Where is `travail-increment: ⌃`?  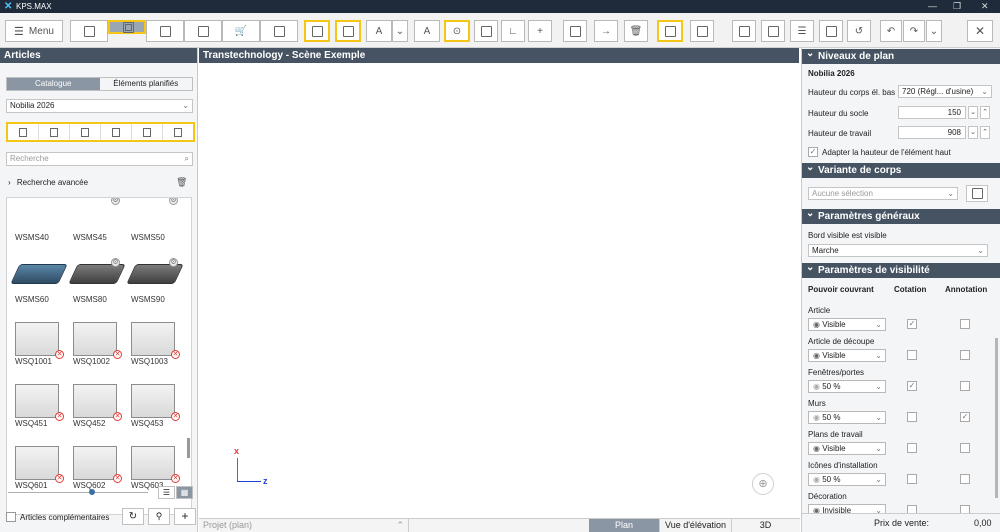
travail-increment: ⌃ is located at coordinates (985, 132).